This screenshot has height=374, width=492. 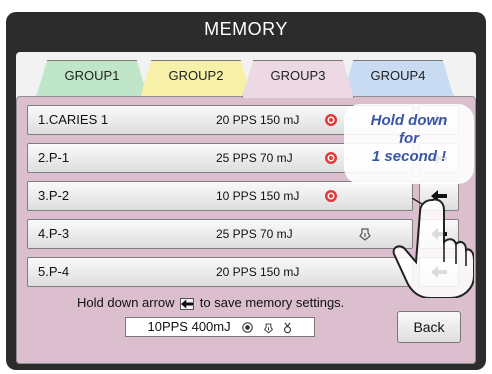 What do you see at coordinates (189, 326) in the screenshot?
I see `current-settings-value: 10PPS 400mJ` at bounding box center [189, 326].